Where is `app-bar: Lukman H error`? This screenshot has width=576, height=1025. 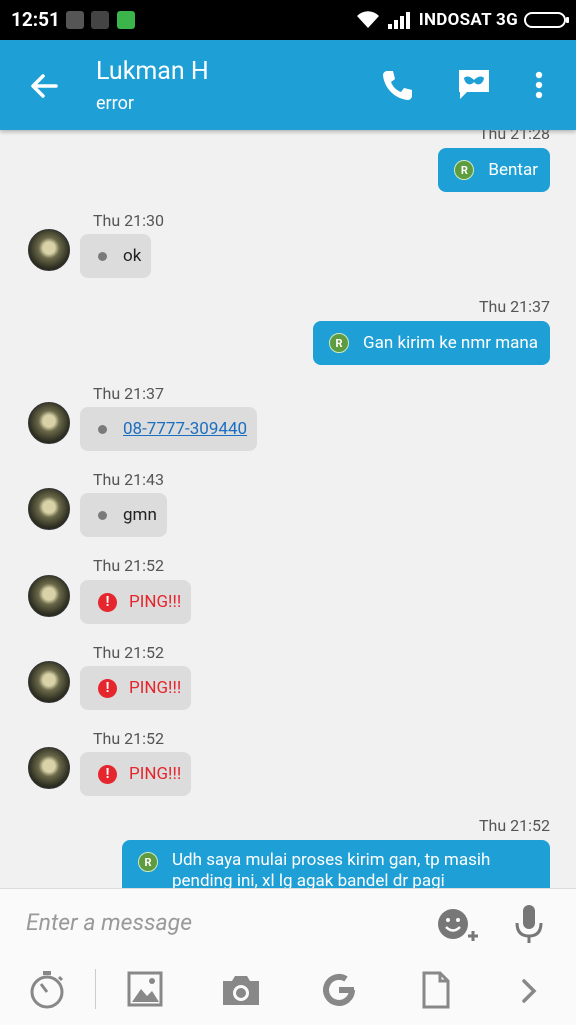 app-bar: Lukman H error is located at coordinates (288, 85).